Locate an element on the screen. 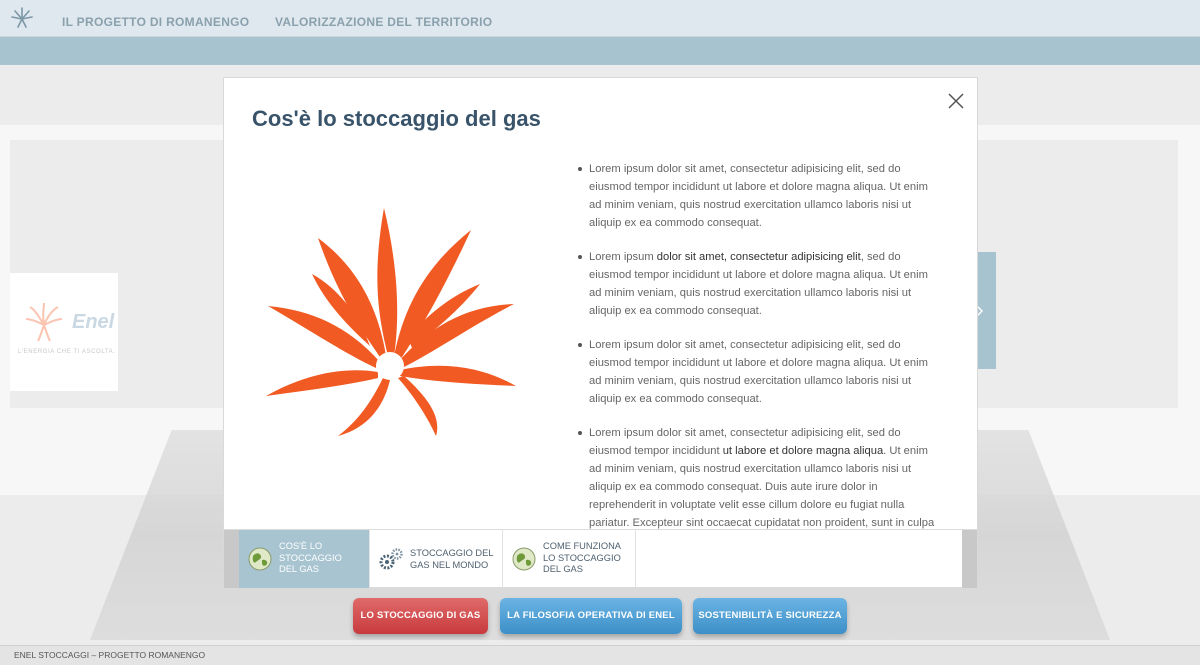 This screenshot has width=1200, height=665. gears-icon is located at coordinates (391, 559).